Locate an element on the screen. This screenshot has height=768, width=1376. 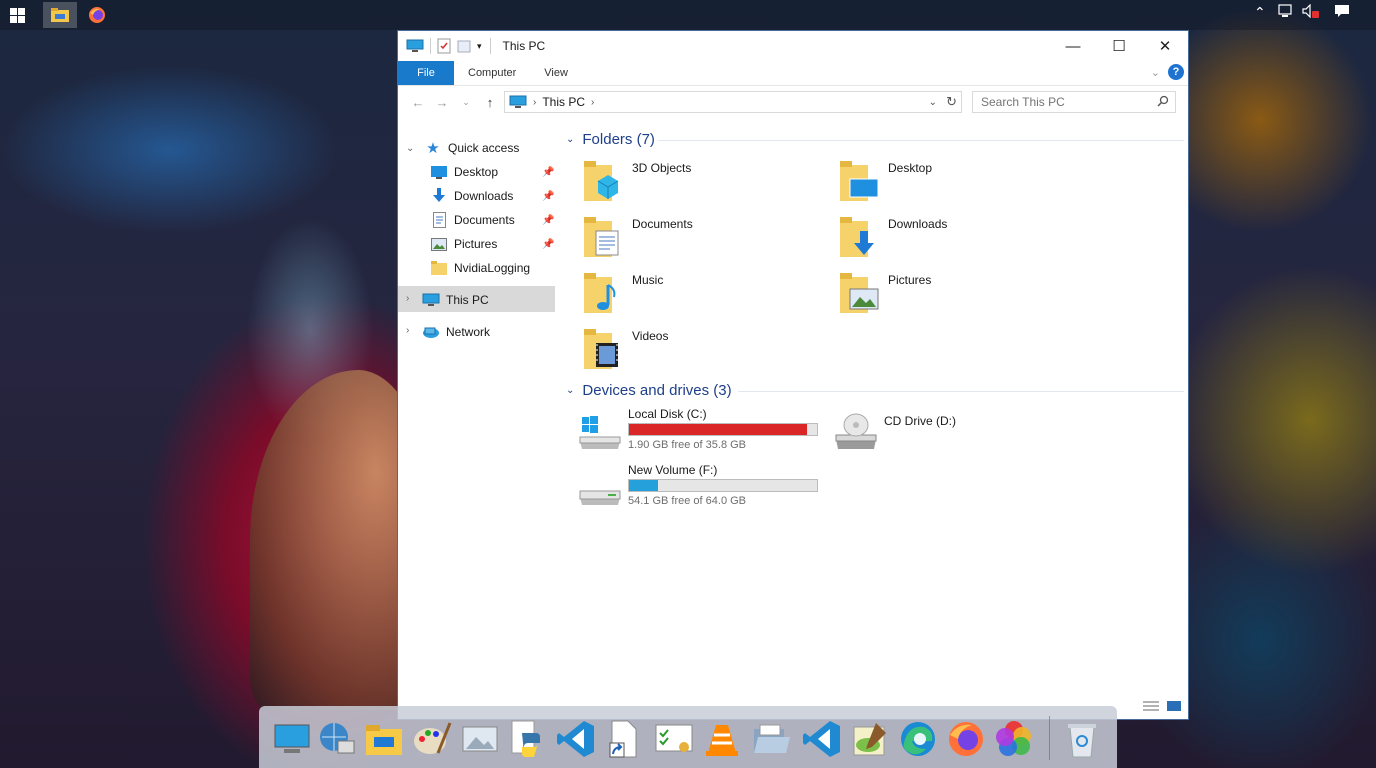
desktop-icon is located at coordinates (439, 172).